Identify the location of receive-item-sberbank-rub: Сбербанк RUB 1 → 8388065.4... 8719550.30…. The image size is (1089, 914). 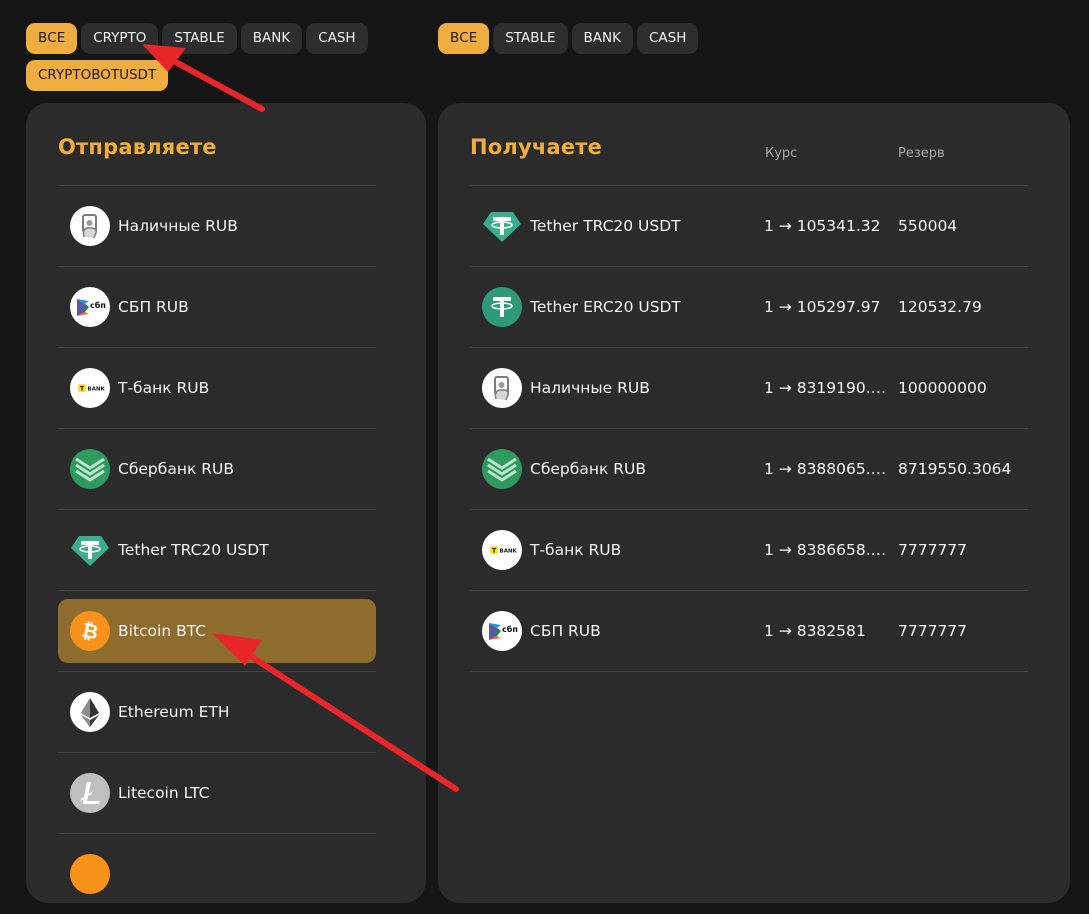
(749, 468).